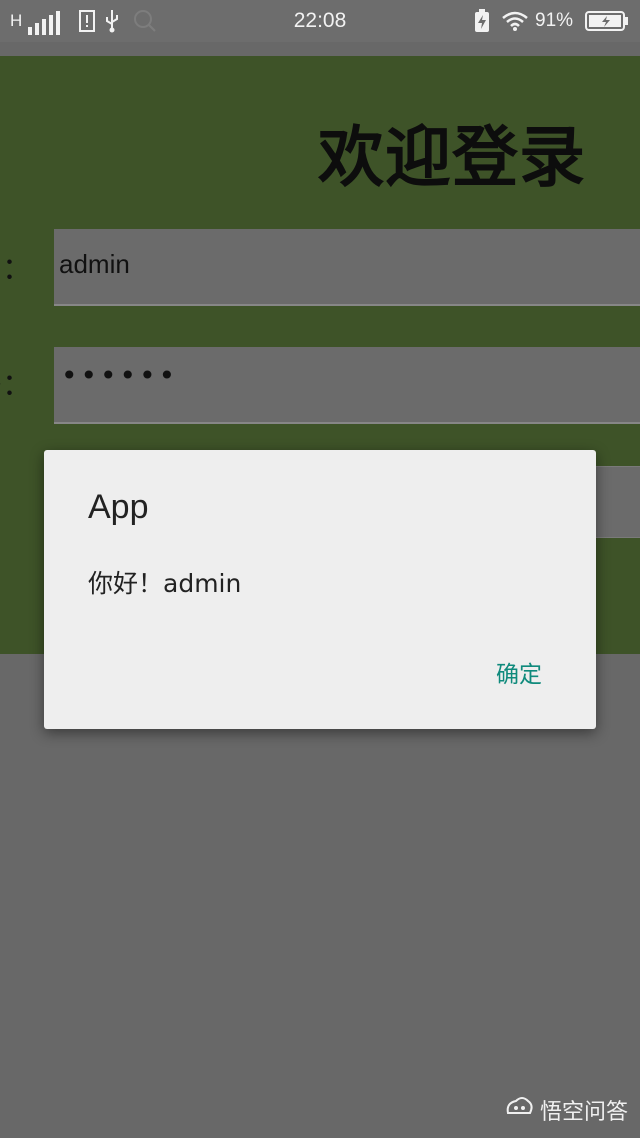  What do you see at coordinates (347, 267) in the screenshot?
I see `username-field: admin` at bounding box center [347, 267].